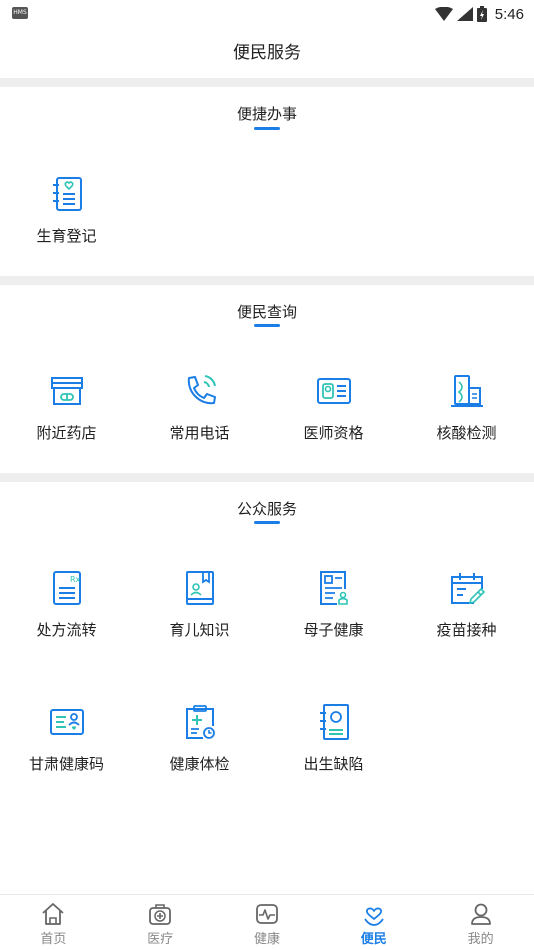  Describe the element at coordinates (199, 417) in the screenshot. I see `service-common-phone: 常用电话` at that location.